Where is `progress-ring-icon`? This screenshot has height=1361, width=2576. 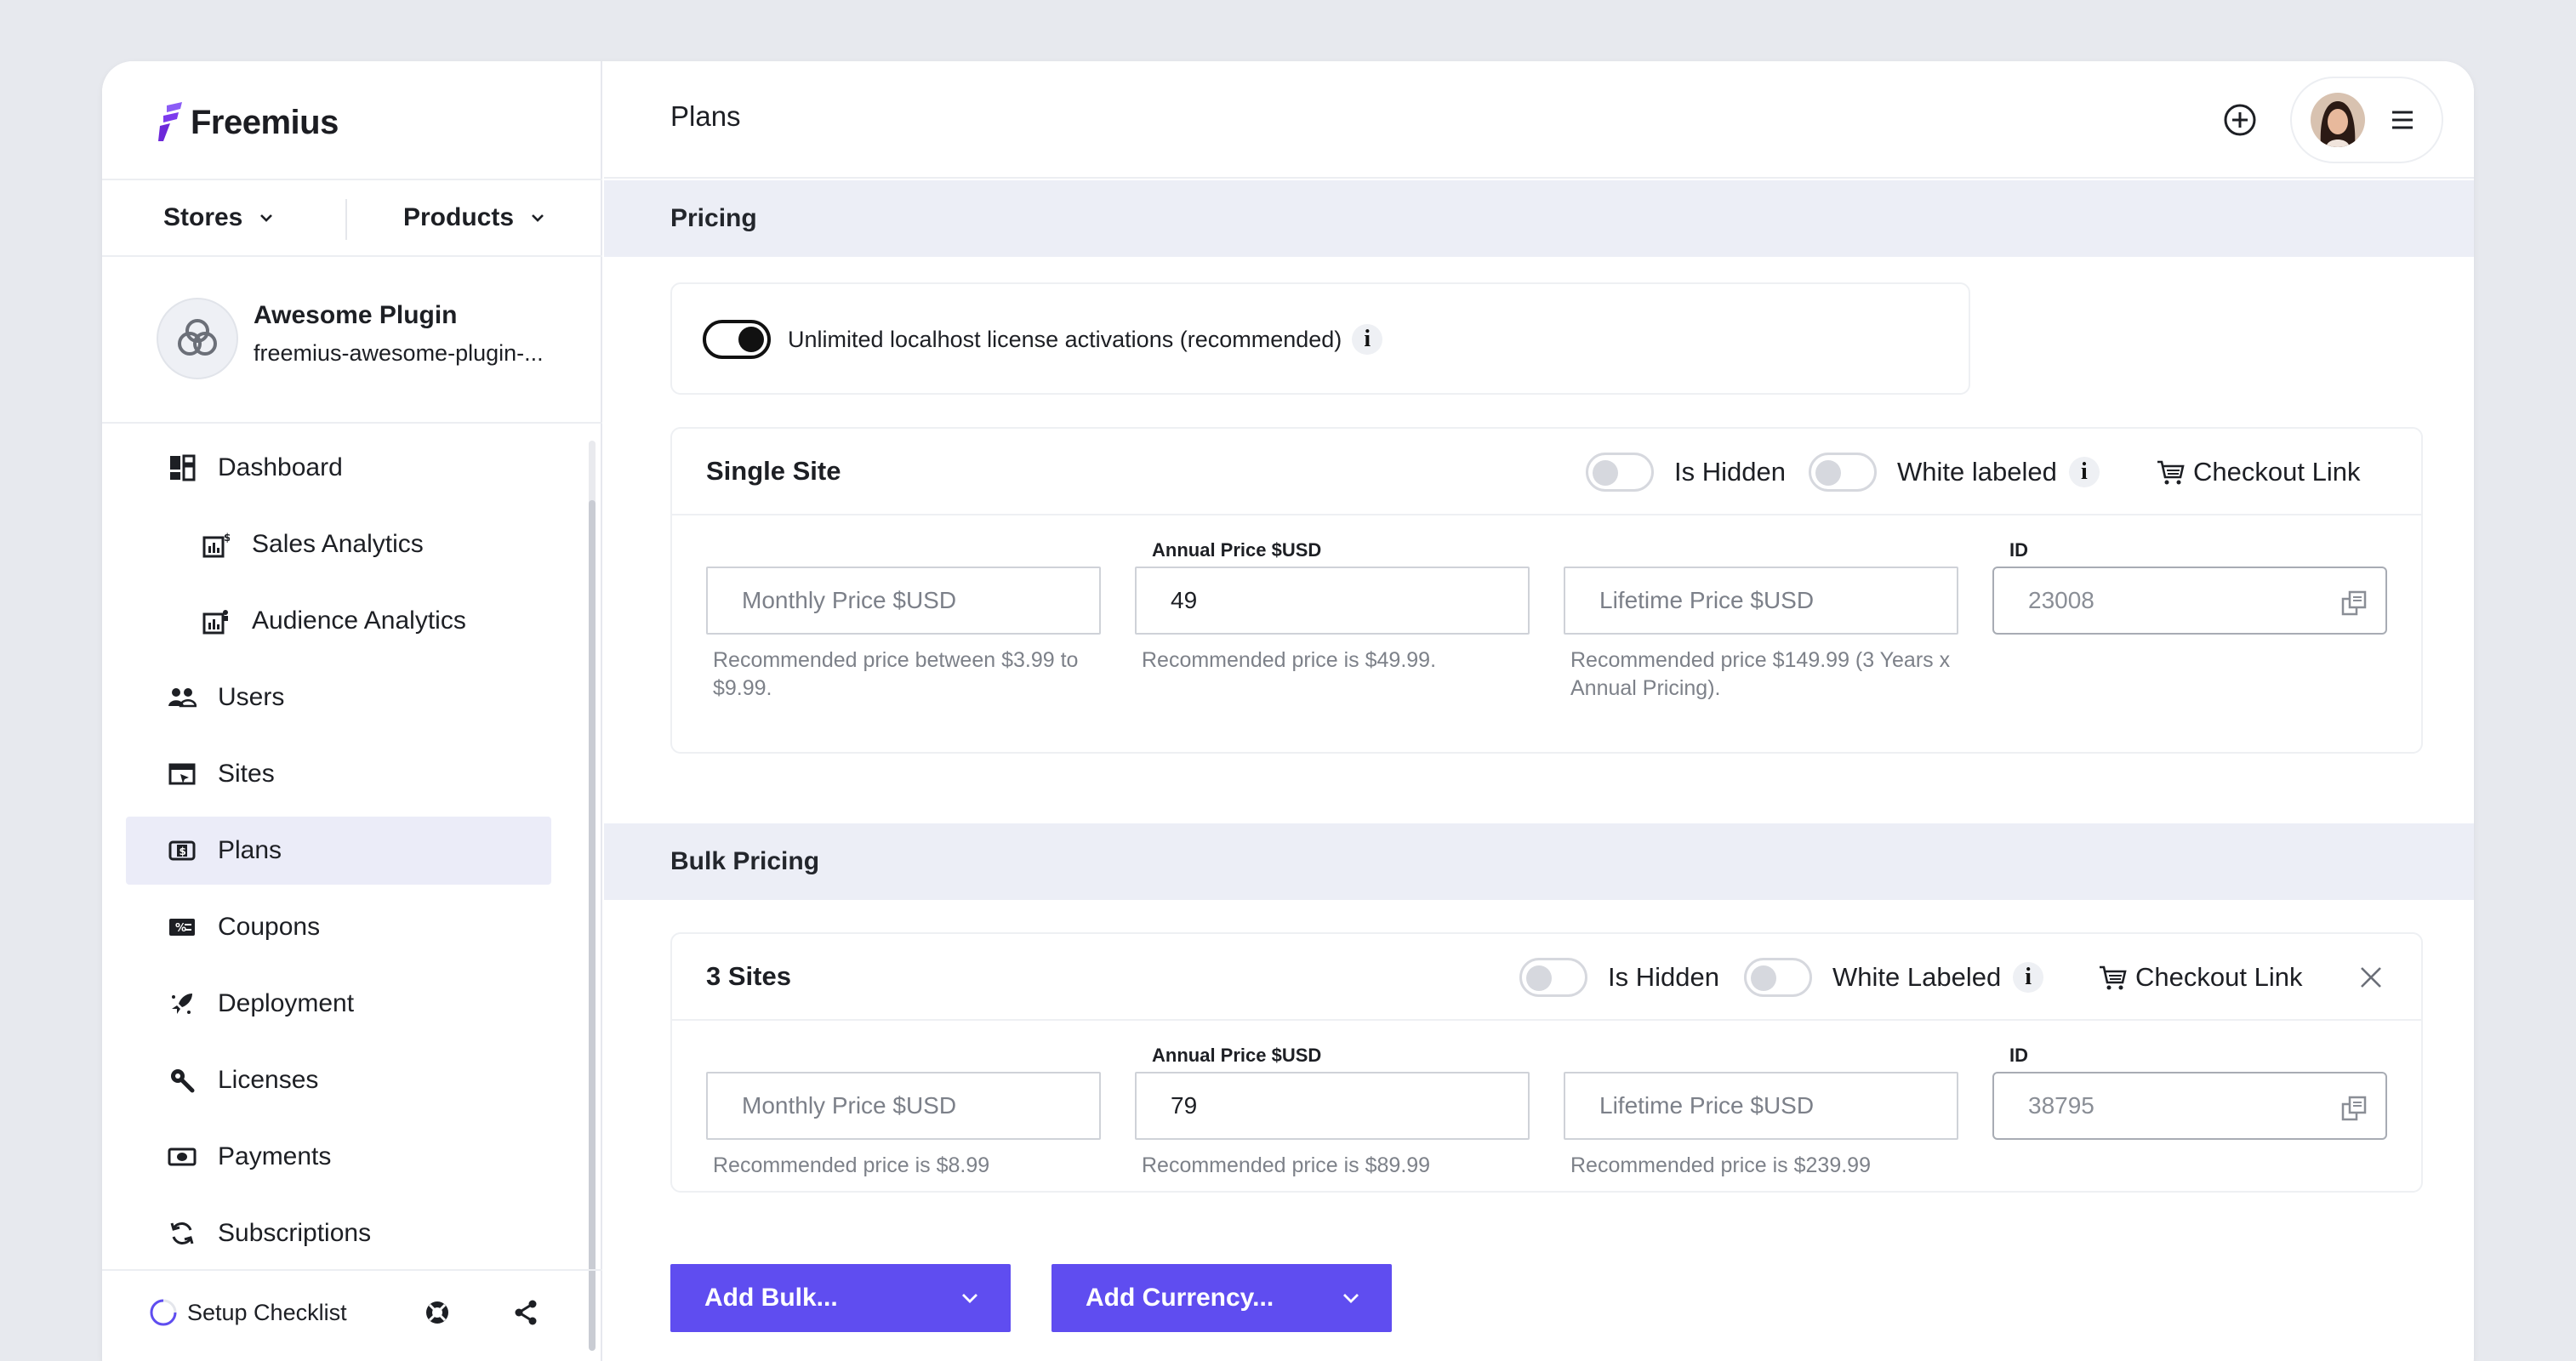 progress-ring-icon is located at coordinates (163, 1312).